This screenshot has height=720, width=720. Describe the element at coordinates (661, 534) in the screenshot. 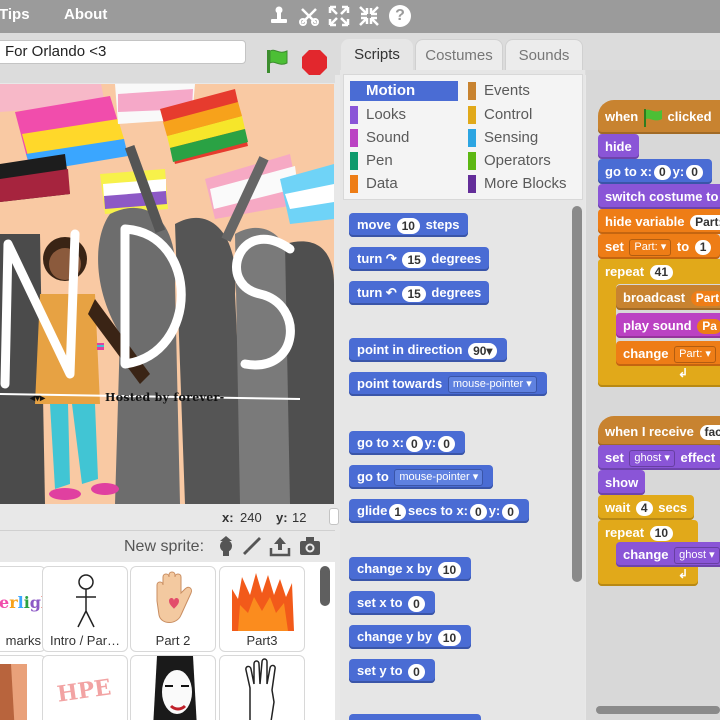

I see `count-input: 10` at that location.